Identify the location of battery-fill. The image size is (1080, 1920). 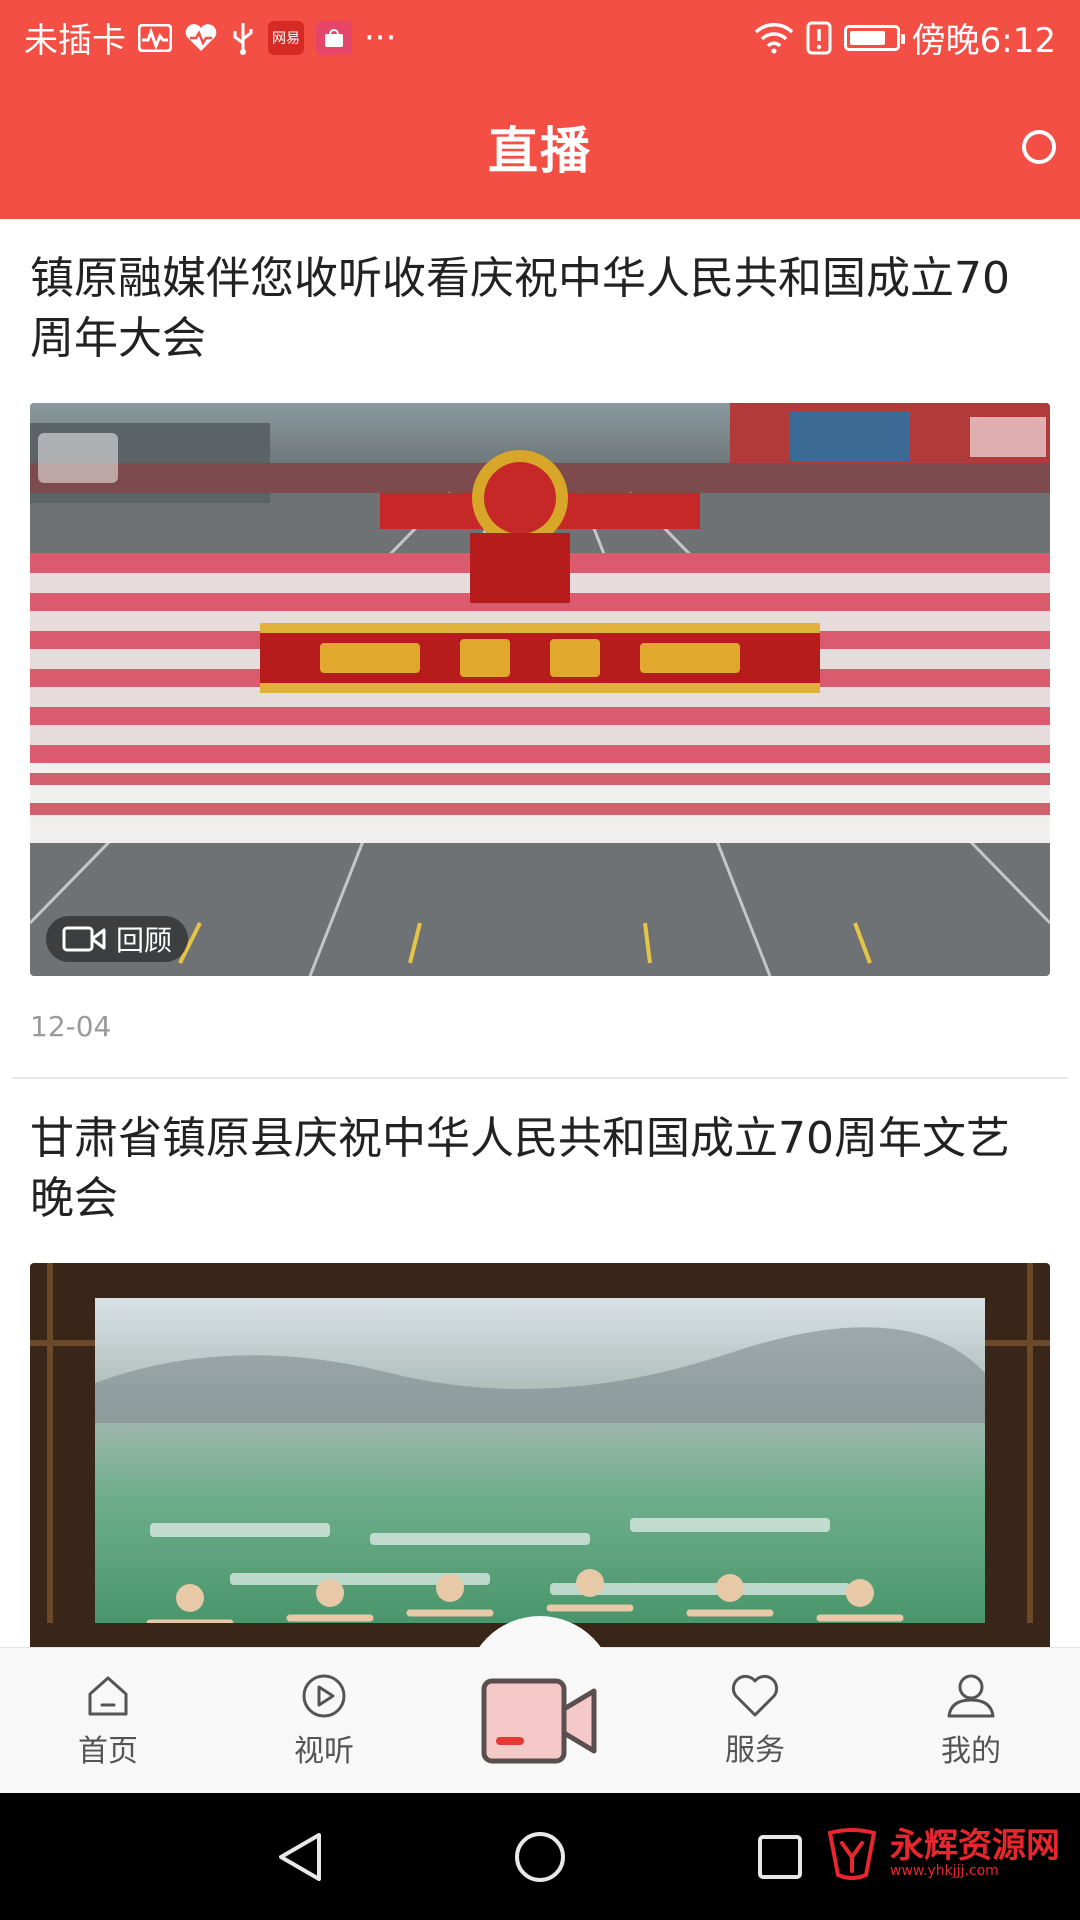
(867, 37).